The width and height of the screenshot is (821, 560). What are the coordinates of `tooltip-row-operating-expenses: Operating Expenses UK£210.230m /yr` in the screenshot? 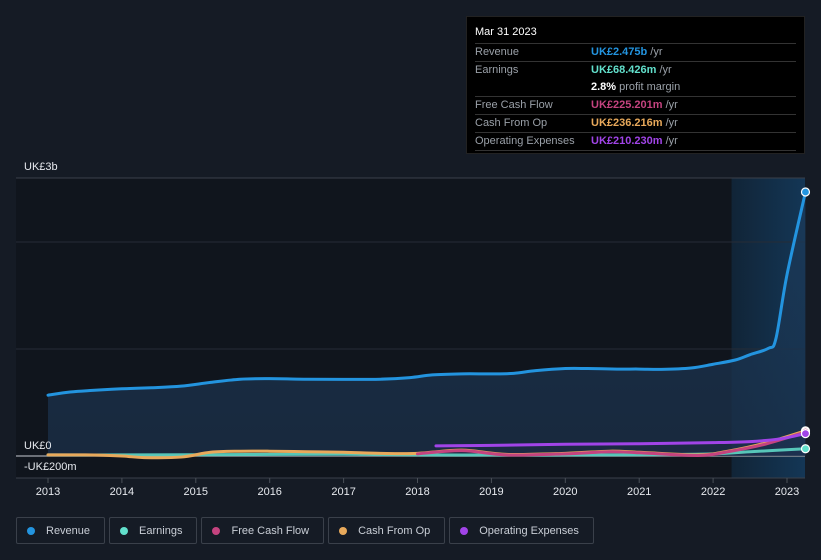 It's located at (635, 141).